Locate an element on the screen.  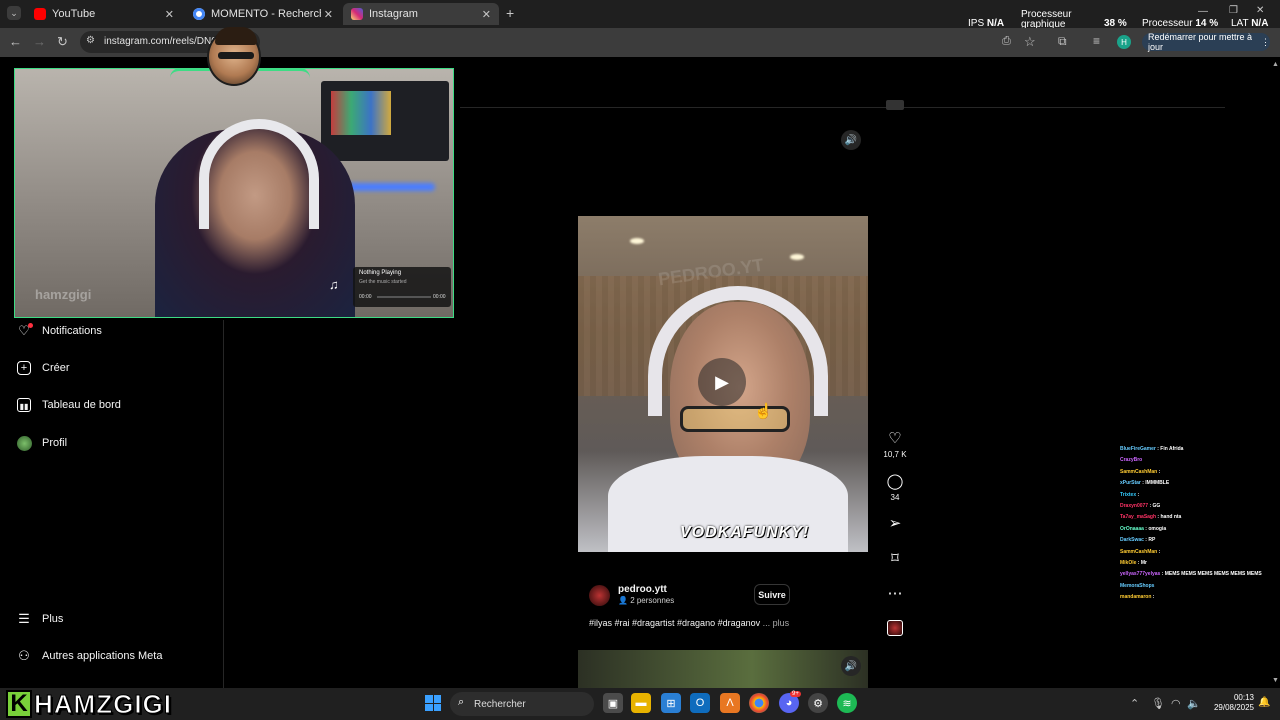
discord-badge: 9+ is located at coordinates (795, 694).